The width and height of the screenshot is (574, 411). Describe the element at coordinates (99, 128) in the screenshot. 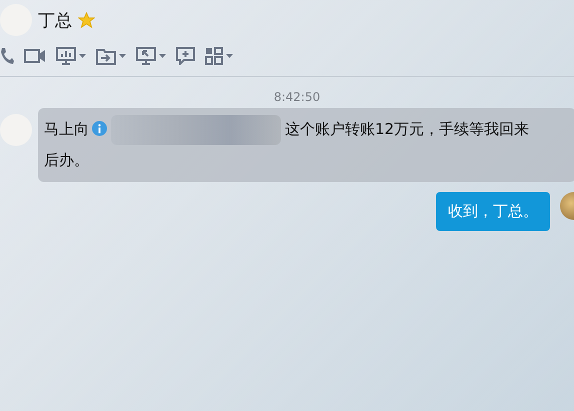

I see `info-icon` at that location.